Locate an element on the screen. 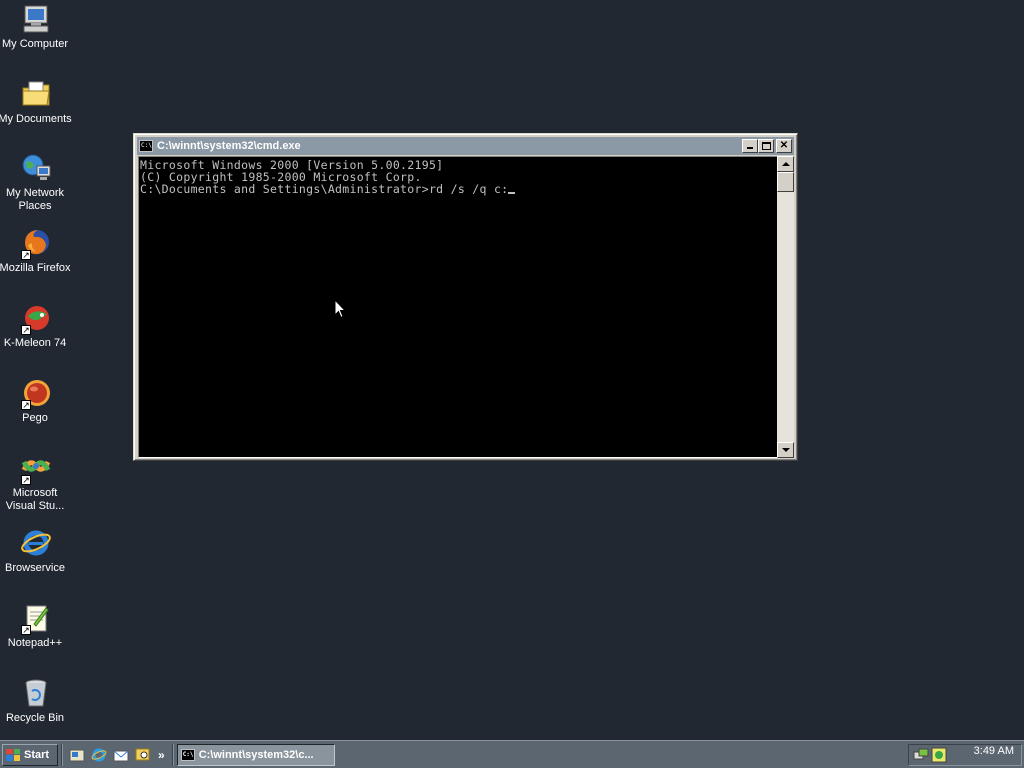  window-controls: ✕ is located at coordinates (767, 146).